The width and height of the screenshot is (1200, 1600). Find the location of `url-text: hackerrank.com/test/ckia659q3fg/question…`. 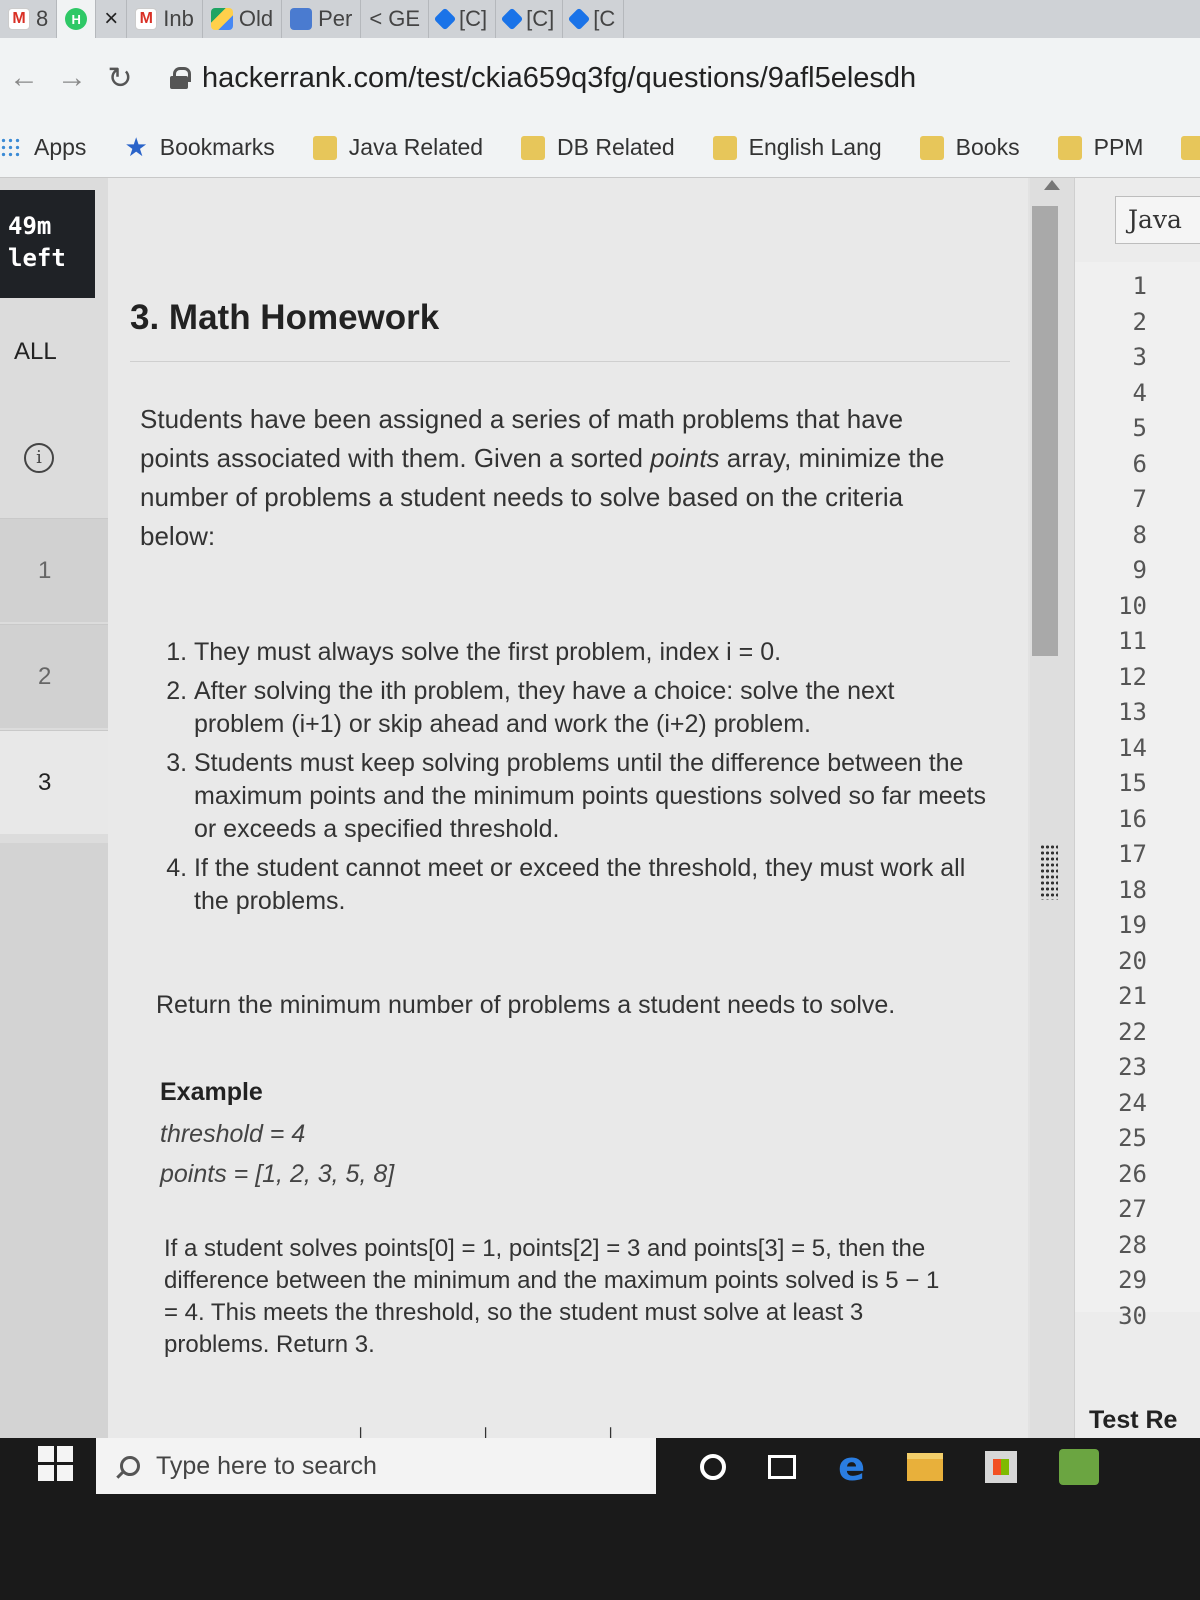

url-text: hackerrank.com/test/ckia659q3fg/question… is located at coordinates (559, 77).